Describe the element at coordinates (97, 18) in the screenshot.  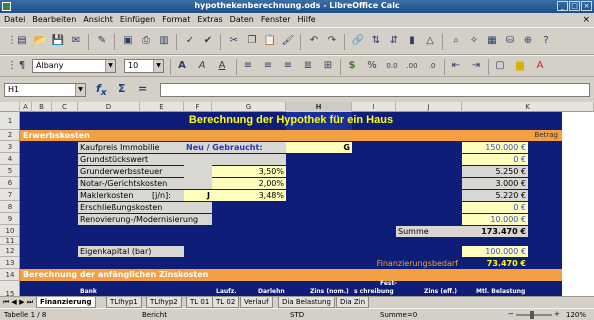
I see `menu-ansicht: Ansicht` at that location.